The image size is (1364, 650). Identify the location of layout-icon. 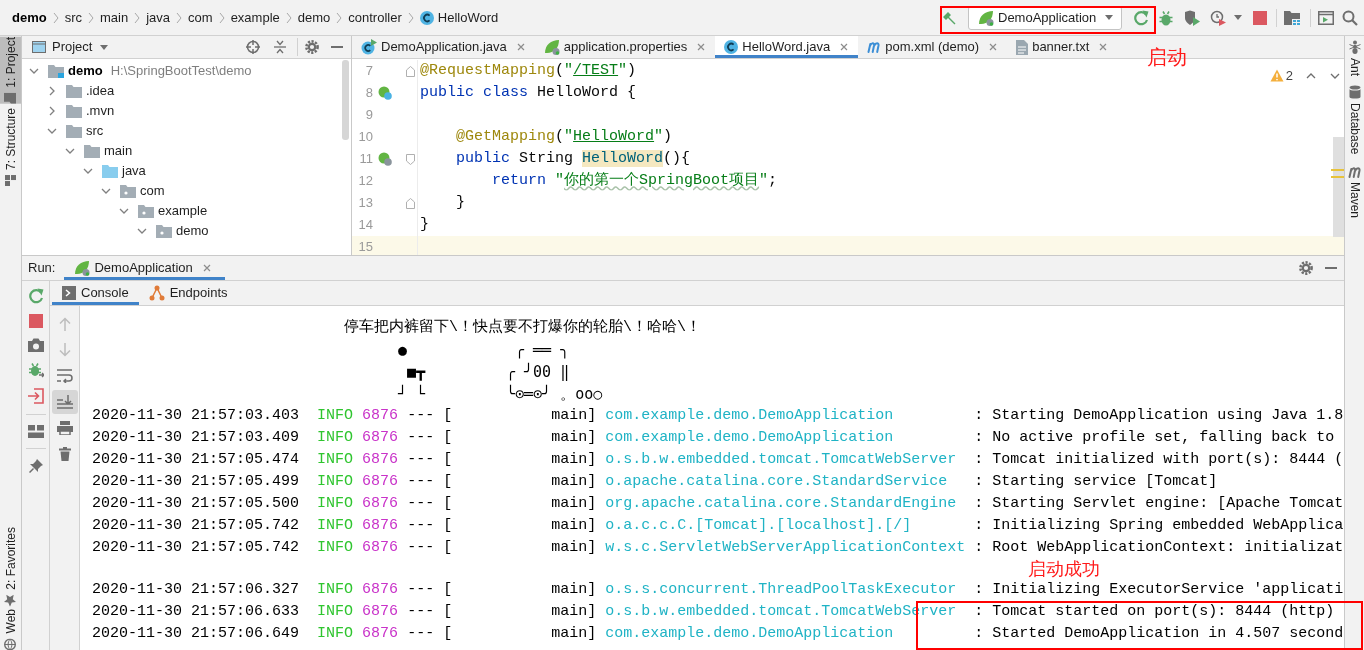
(35, 431).